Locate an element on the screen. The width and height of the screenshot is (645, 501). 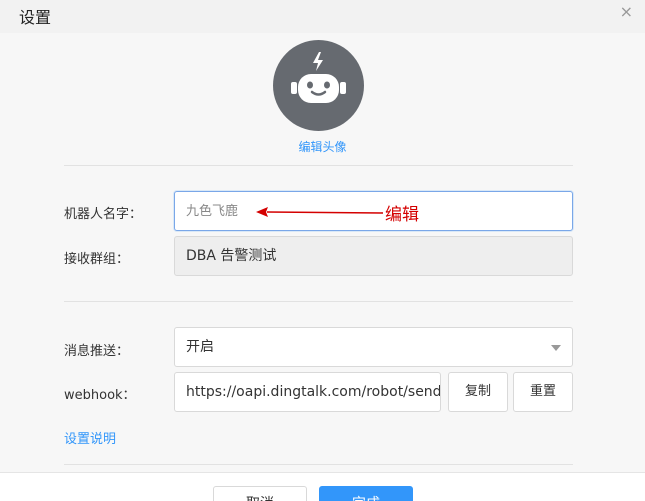
group-value: DBA 告警测试 is located at coordinates (231, 256).